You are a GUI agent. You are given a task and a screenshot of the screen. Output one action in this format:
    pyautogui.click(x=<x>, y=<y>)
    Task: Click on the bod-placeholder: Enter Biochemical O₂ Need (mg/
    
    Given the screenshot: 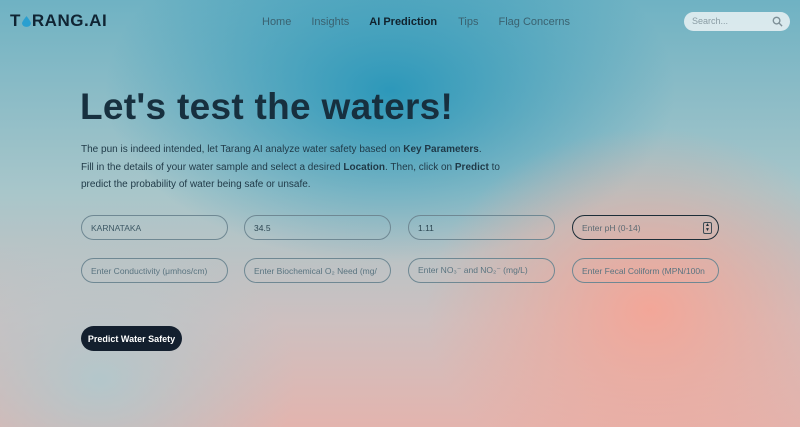 What is the action you would take?
    pyautogui.click(x=315, y=270)
    